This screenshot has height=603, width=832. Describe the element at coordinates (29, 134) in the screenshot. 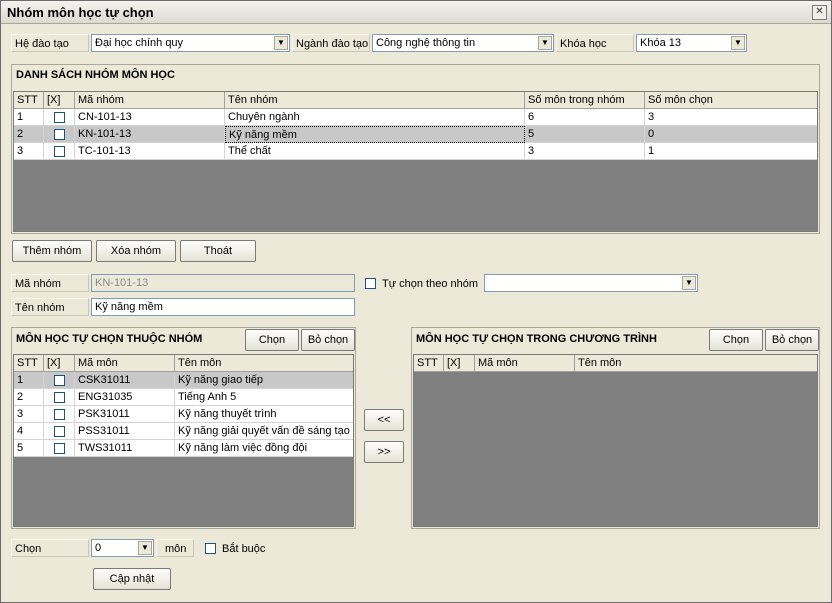

I see `row-stt: 2` at that location.